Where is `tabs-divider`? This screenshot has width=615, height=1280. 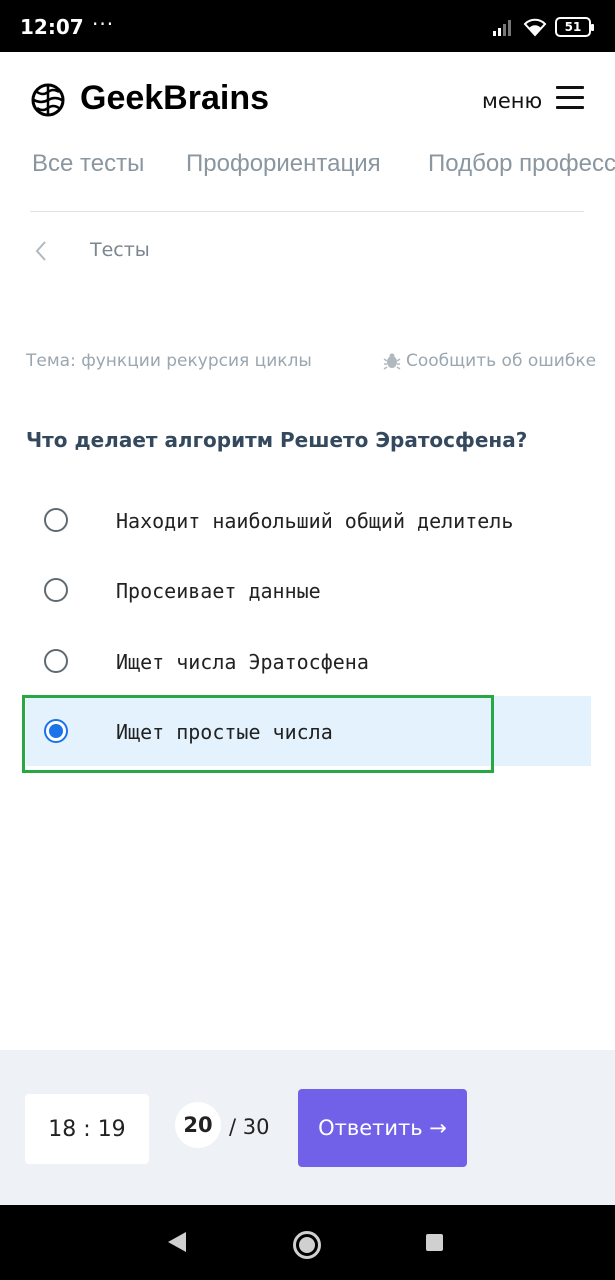
tabs-divider is located at coordinates (307, 211).